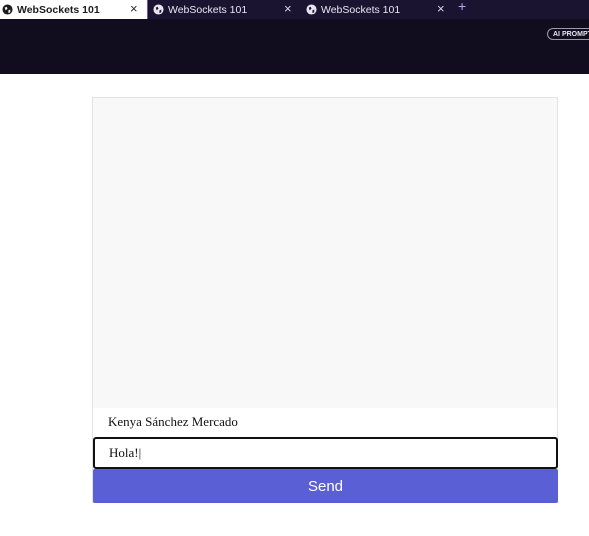  I want to click on new-tab-icon: +, so click(462, 7).